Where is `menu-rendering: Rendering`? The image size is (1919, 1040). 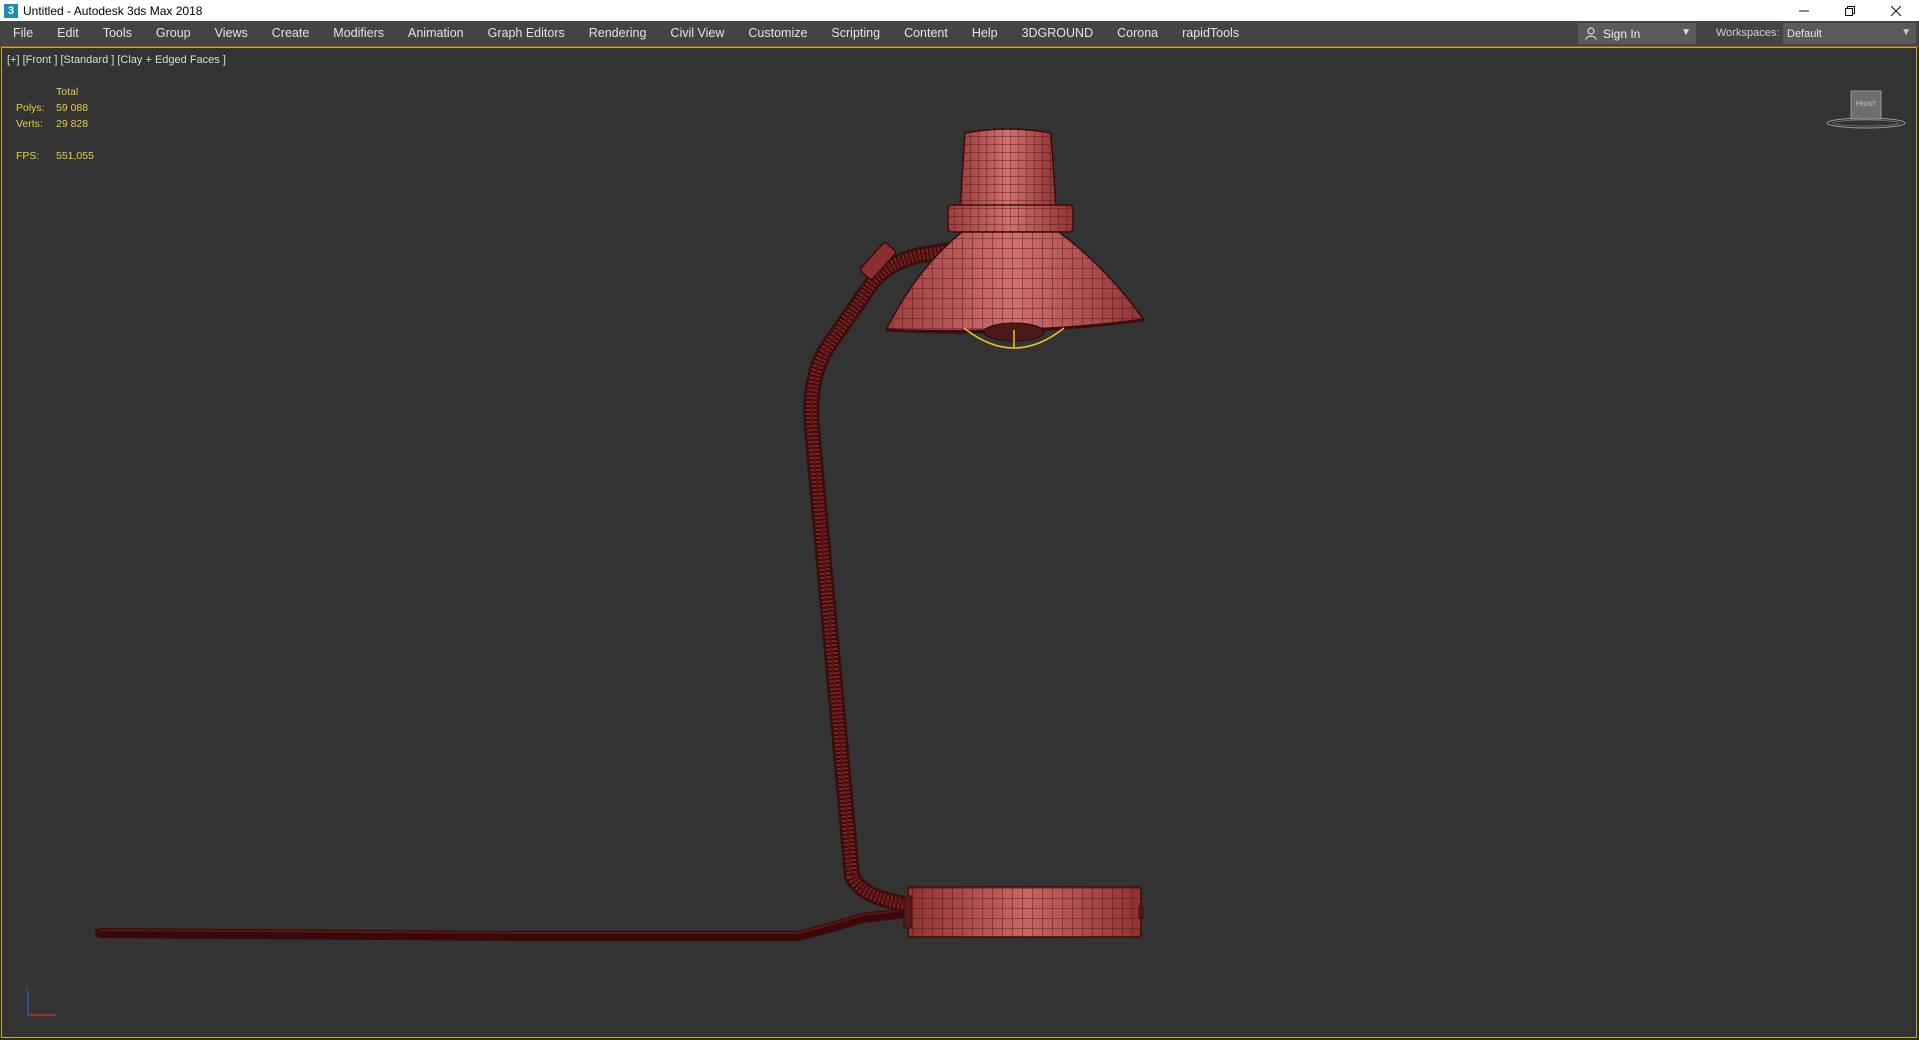 menu-rendering: Rendering is located at coordinates (618, 33).